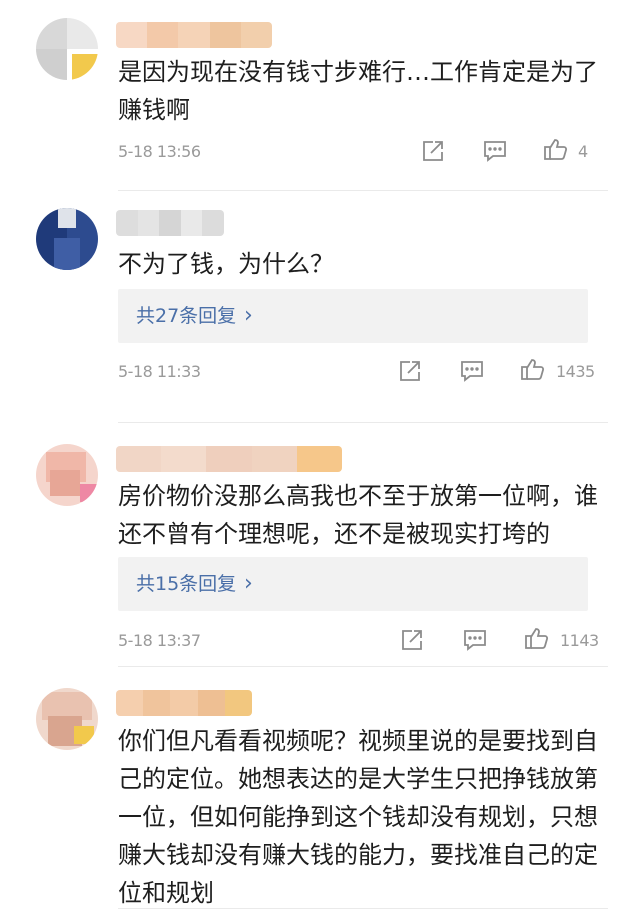 The width and height of the screenshot is (640, 912). I want to click on view-replies-button: 共15条回复 ›, so click(353, 584).